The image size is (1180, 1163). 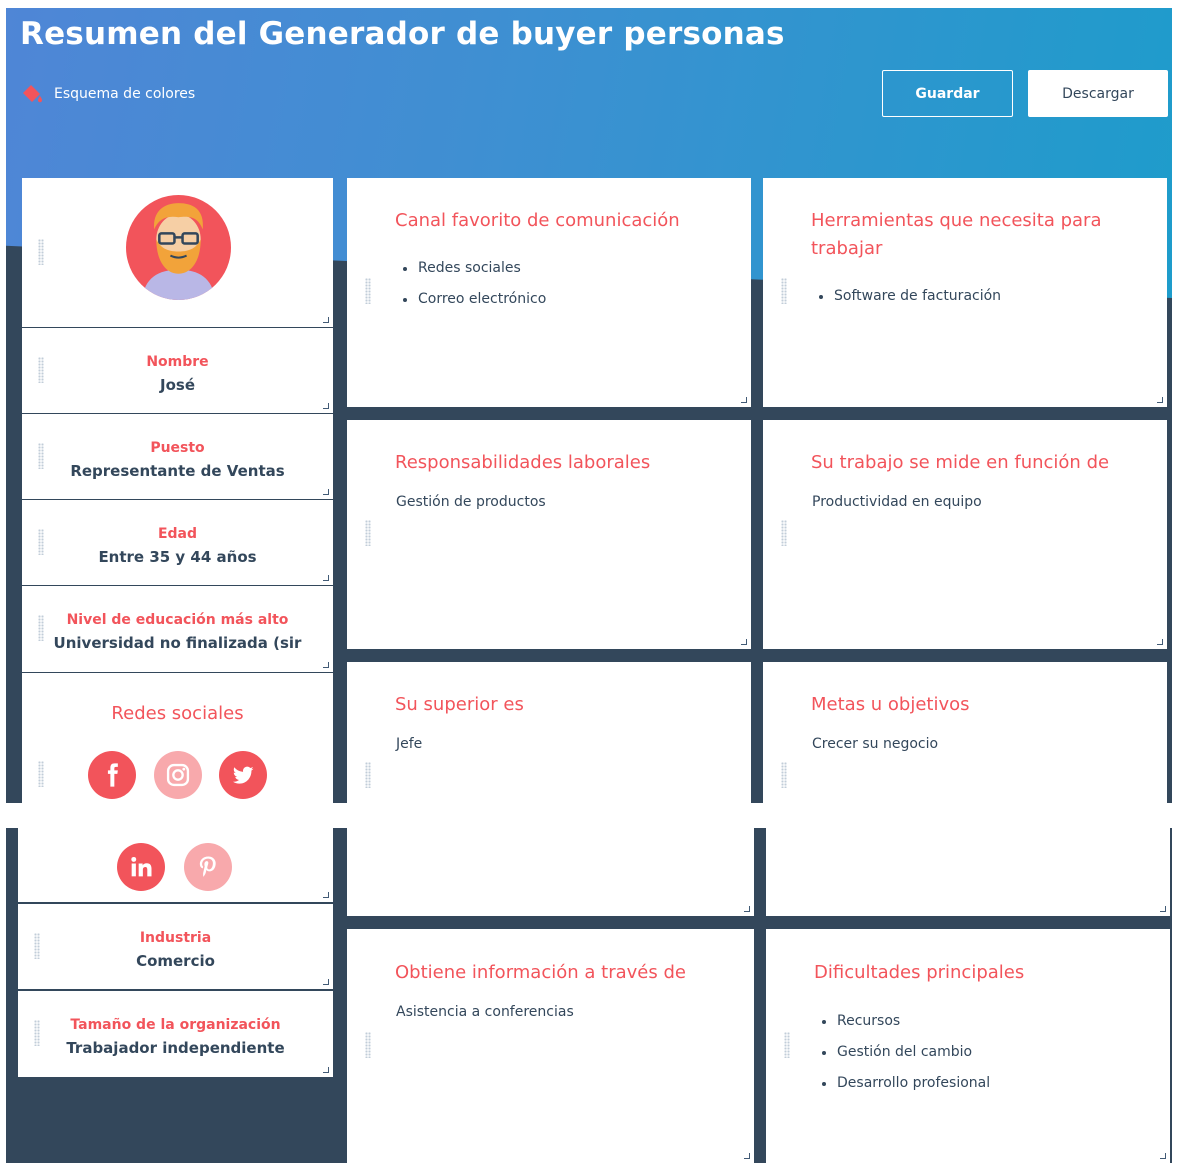 I want to click on name-card: Nombre José, so click(x=177, y=370).